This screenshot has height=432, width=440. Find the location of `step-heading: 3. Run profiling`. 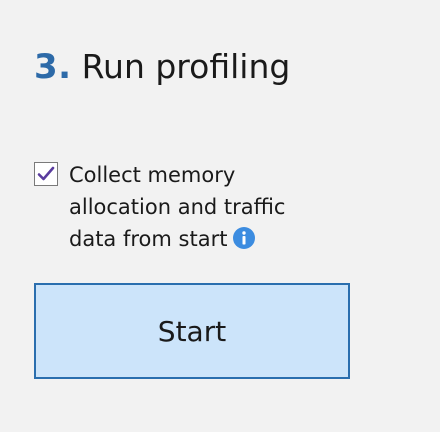

step-heading: 3. Run profiling is located at coordinates (162, 67).